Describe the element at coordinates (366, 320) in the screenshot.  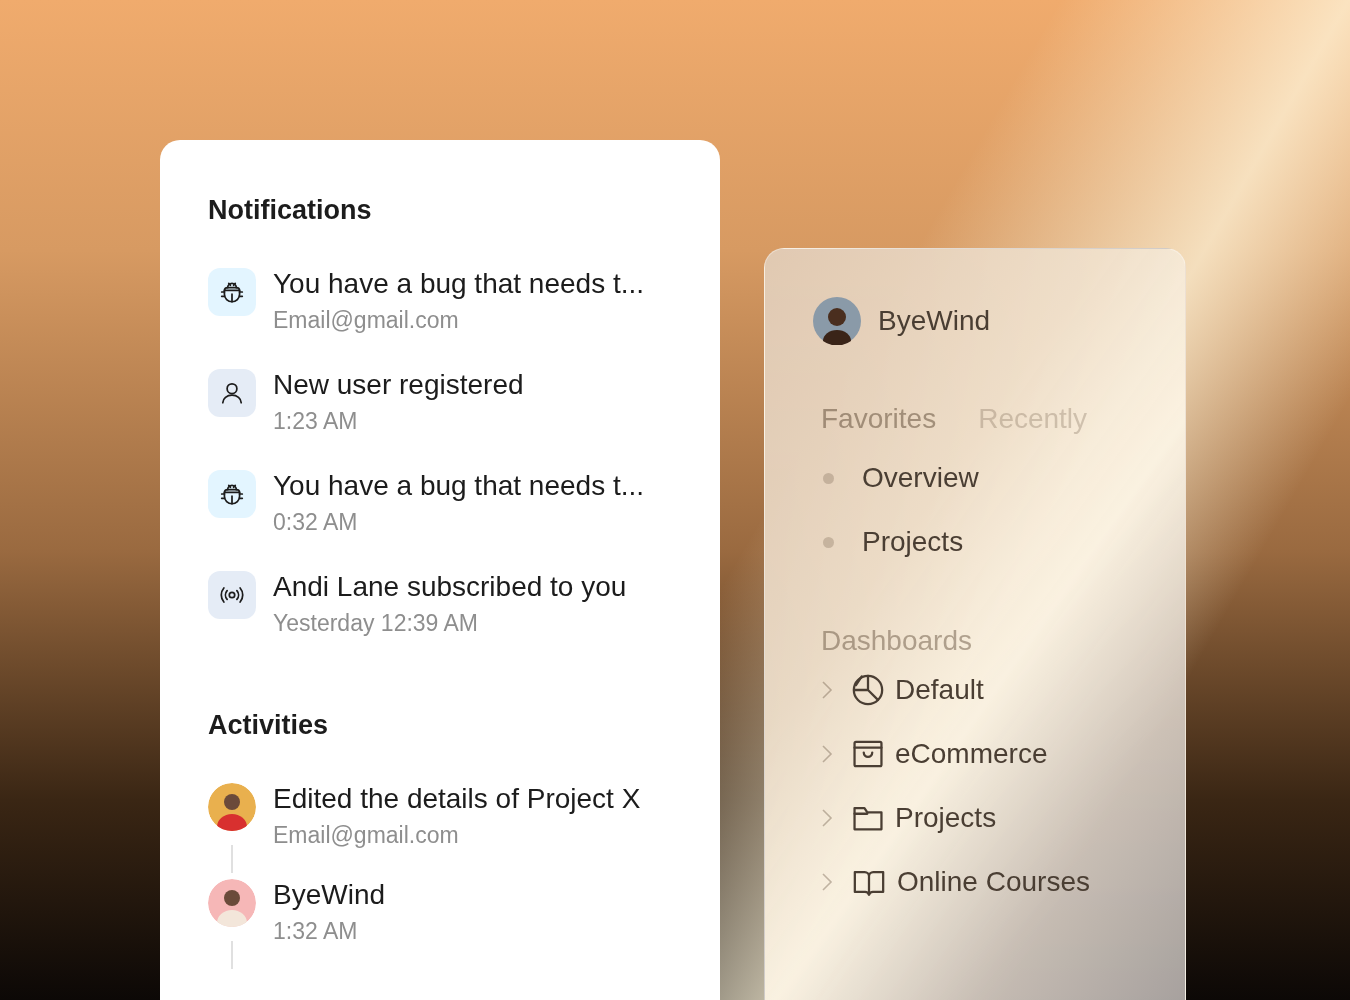
I see `notification-subtitle: Email@gmail.com` at that location.